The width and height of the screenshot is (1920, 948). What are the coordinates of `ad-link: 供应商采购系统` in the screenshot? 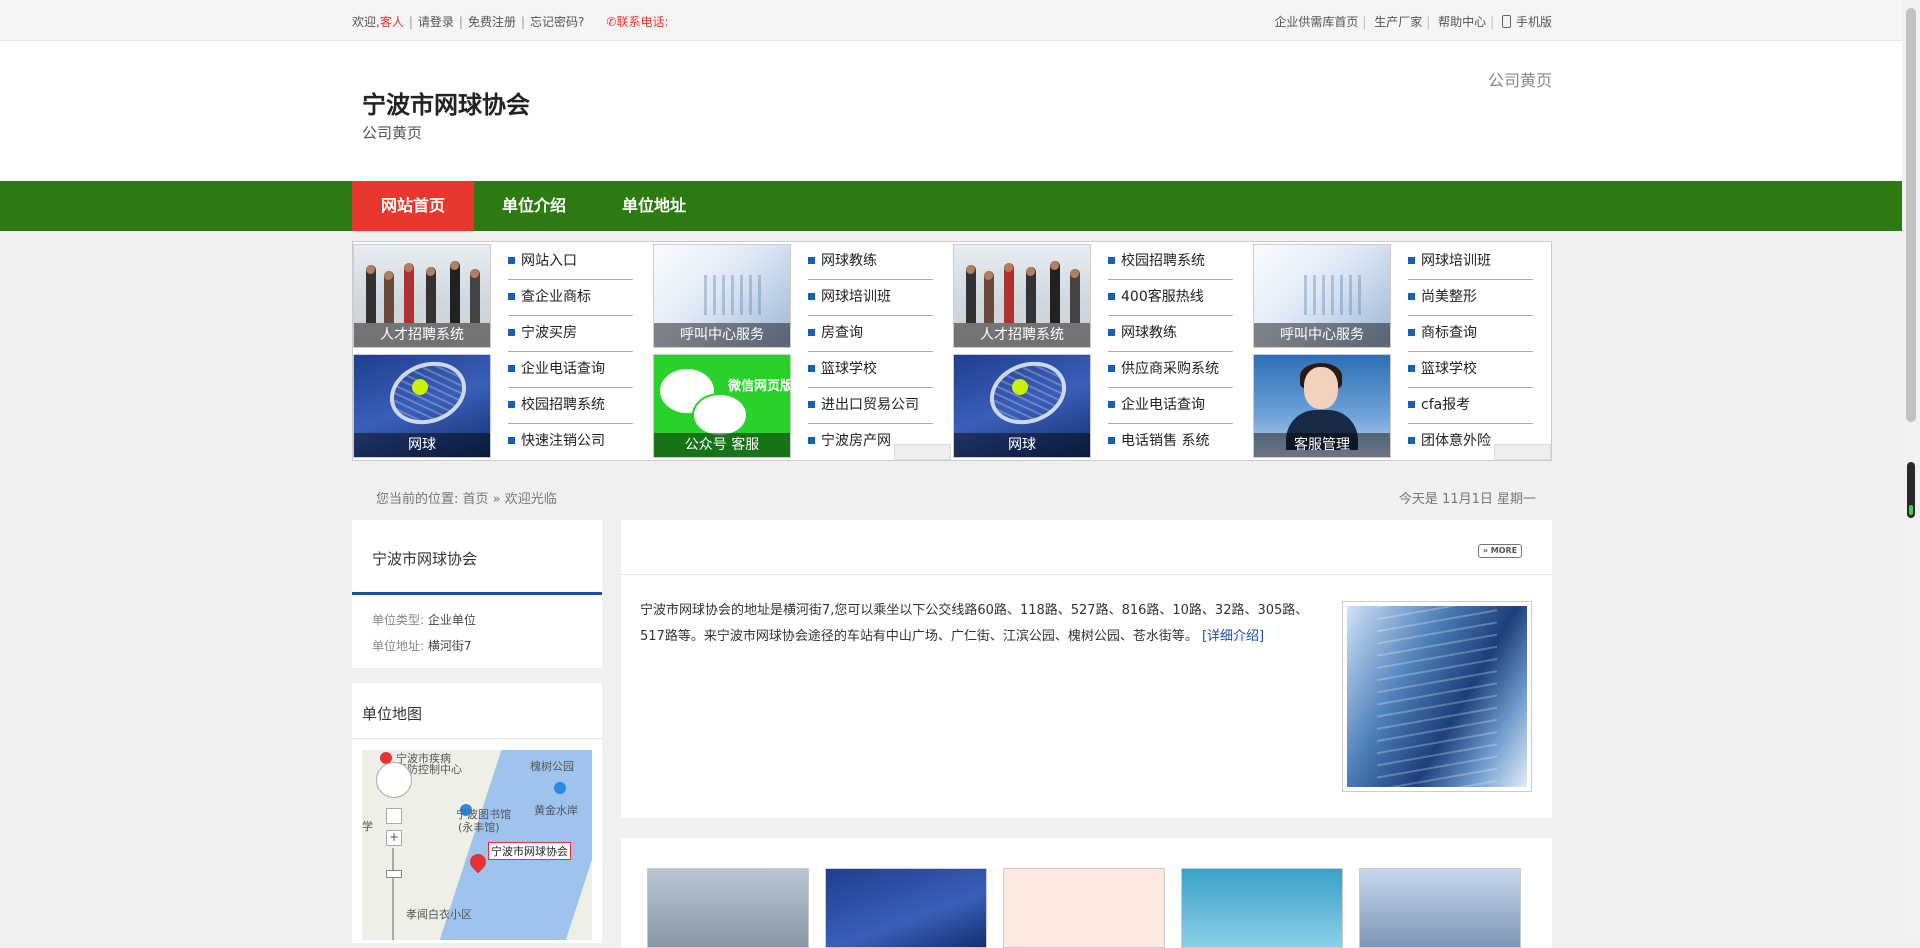 It's located at (1170, 370).